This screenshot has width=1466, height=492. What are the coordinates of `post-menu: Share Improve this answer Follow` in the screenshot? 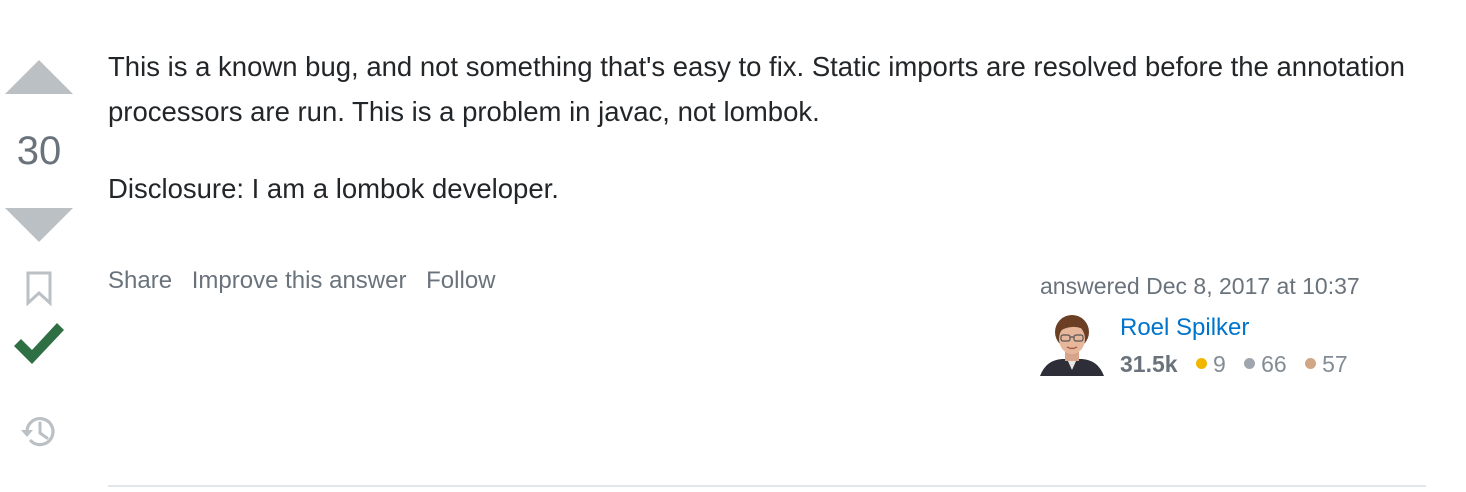 It's located at (308, 281).